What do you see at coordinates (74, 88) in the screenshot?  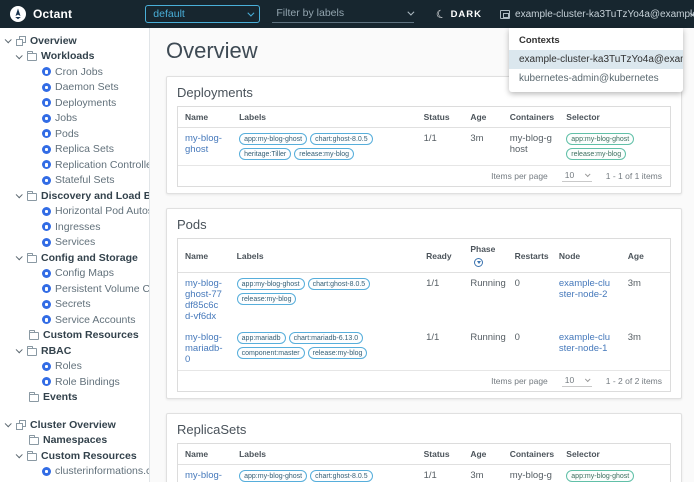 I see `sidebar-item-daemon-sets: Daemon Sets` at bounding box center [74, 88].